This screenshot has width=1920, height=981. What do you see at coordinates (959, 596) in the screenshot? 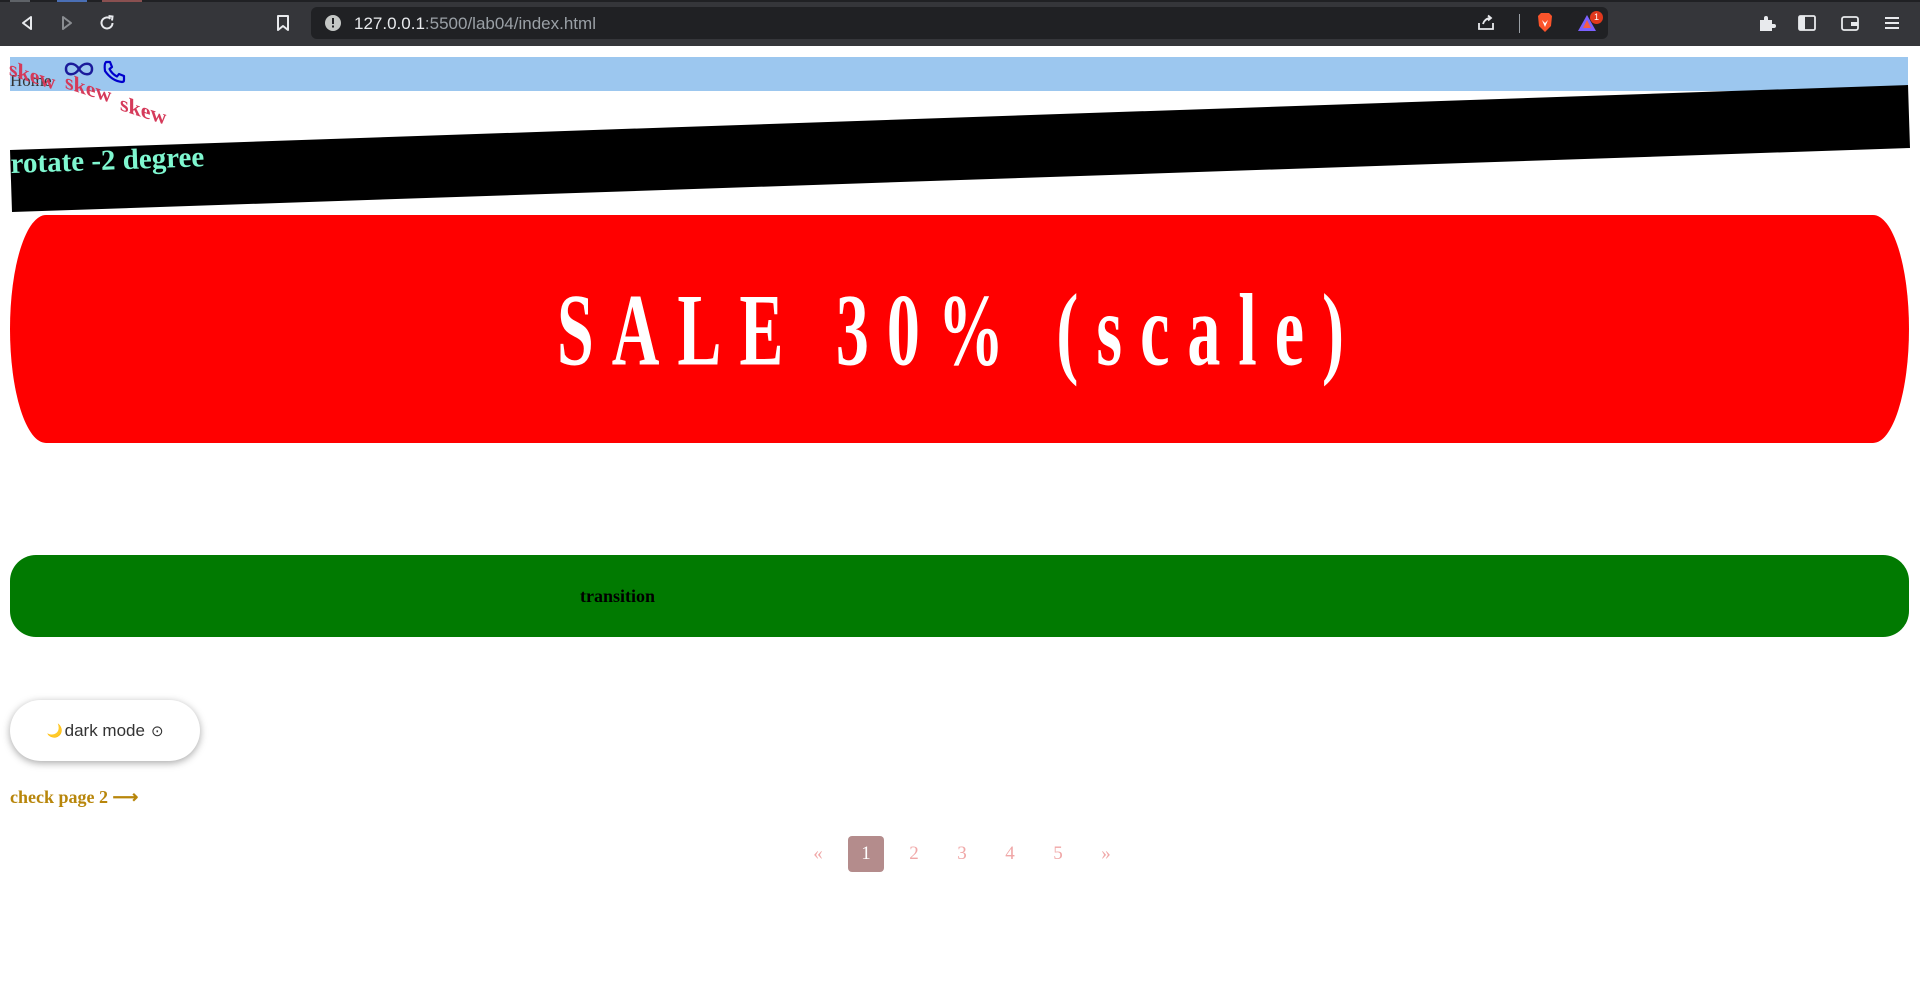
I see `transition-box: transition` at bounding box center [959, 596].